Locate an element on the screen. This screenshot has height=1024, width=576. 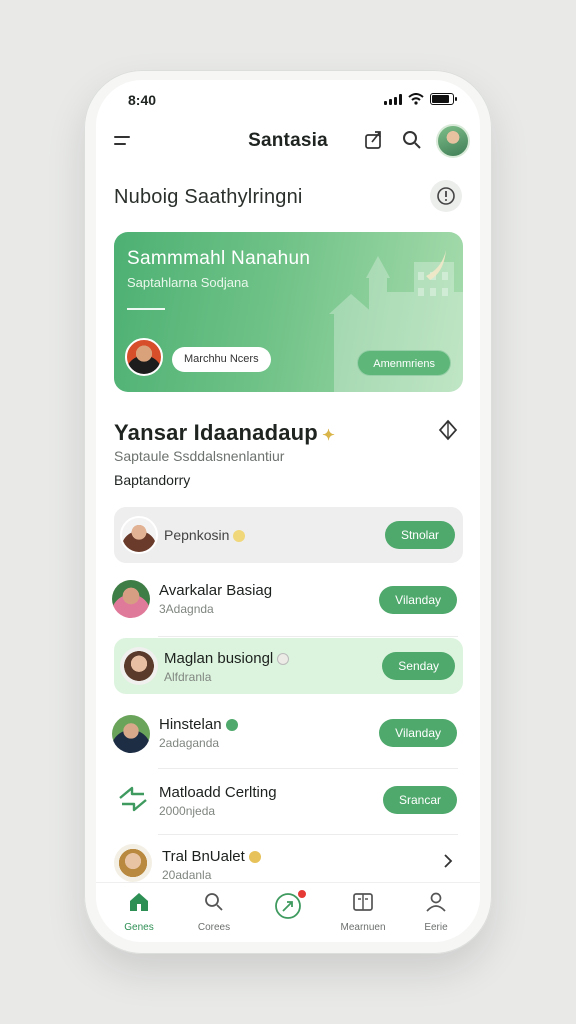
wifi-icon is located at coordinates (416, 99).